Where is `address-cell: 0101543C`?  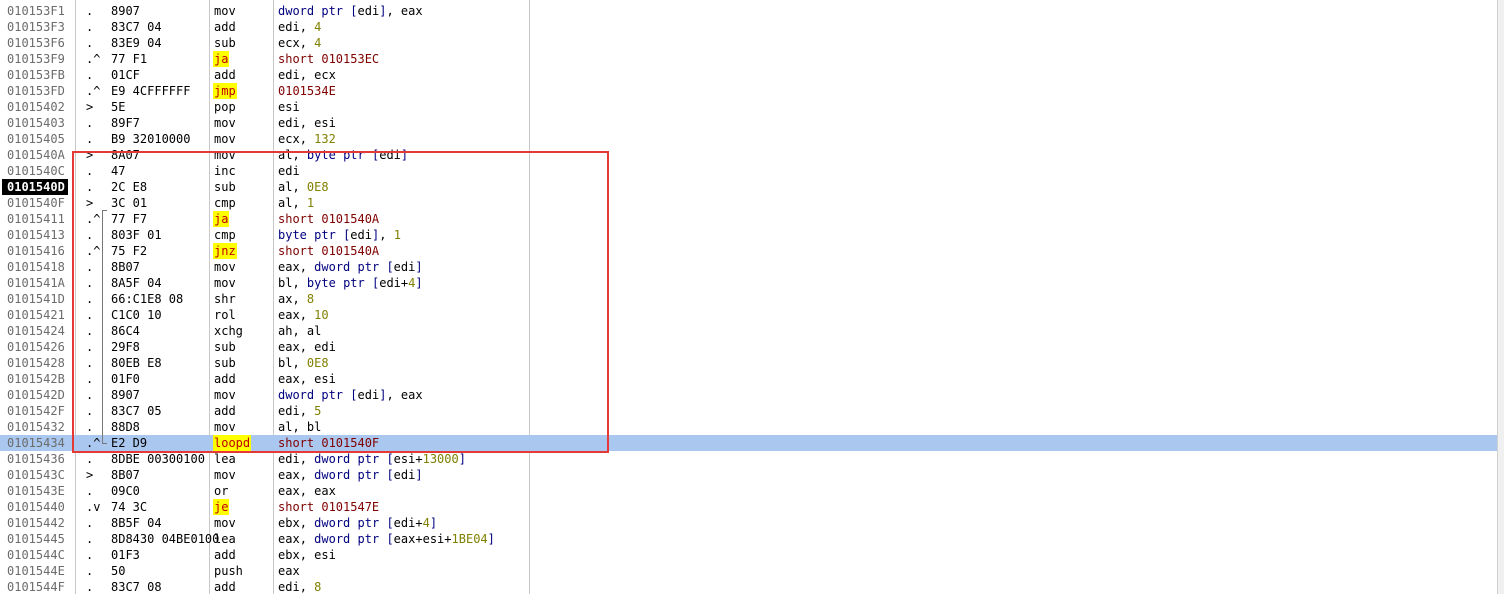
address-cell: 0101543C is located at coordinates (36, 475).